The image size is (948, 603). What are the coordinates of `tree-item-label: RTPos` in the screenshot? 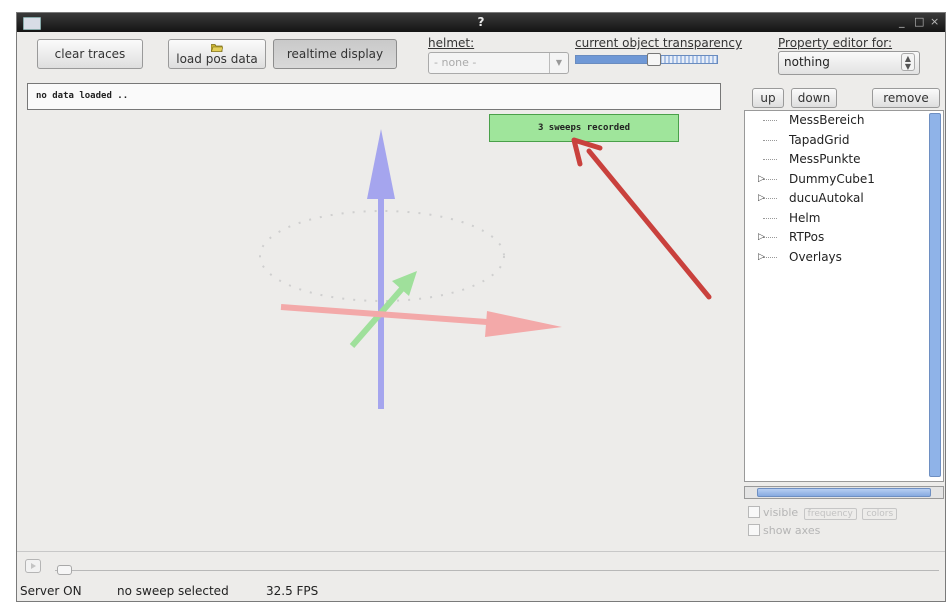 It's located at (807, 237).